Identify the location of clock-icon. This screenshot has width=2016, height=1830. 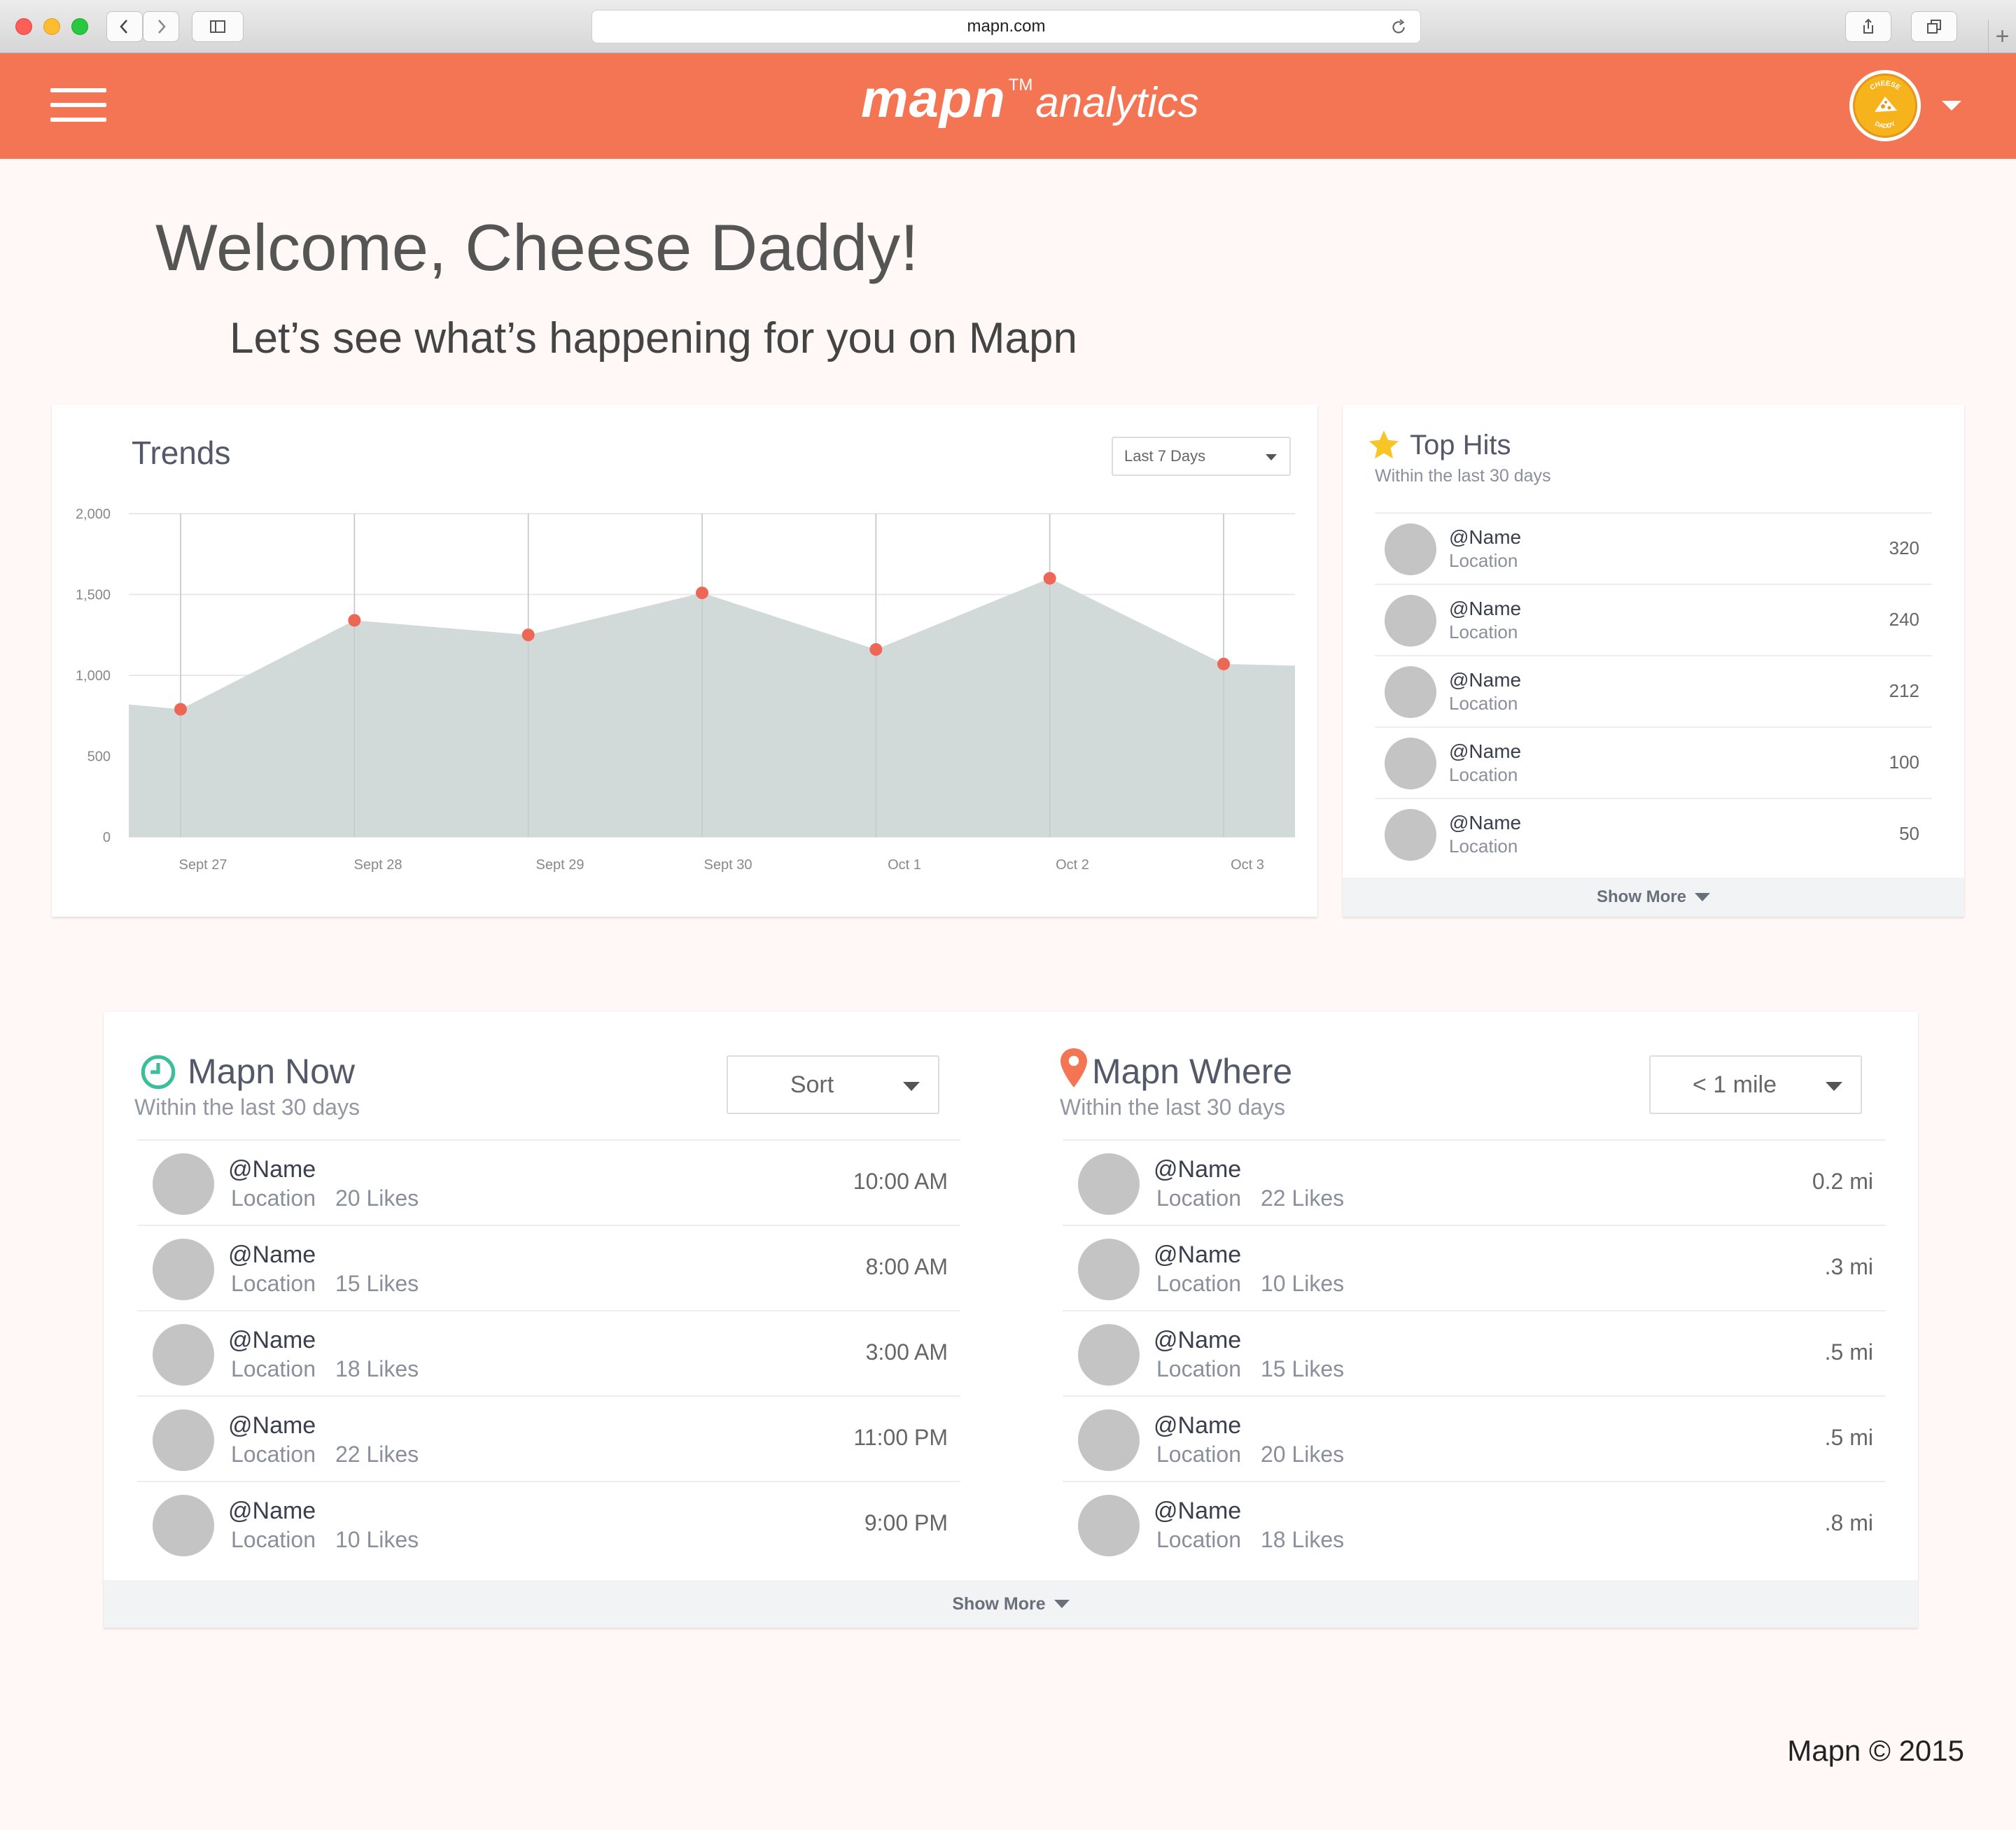
(158, 1072).